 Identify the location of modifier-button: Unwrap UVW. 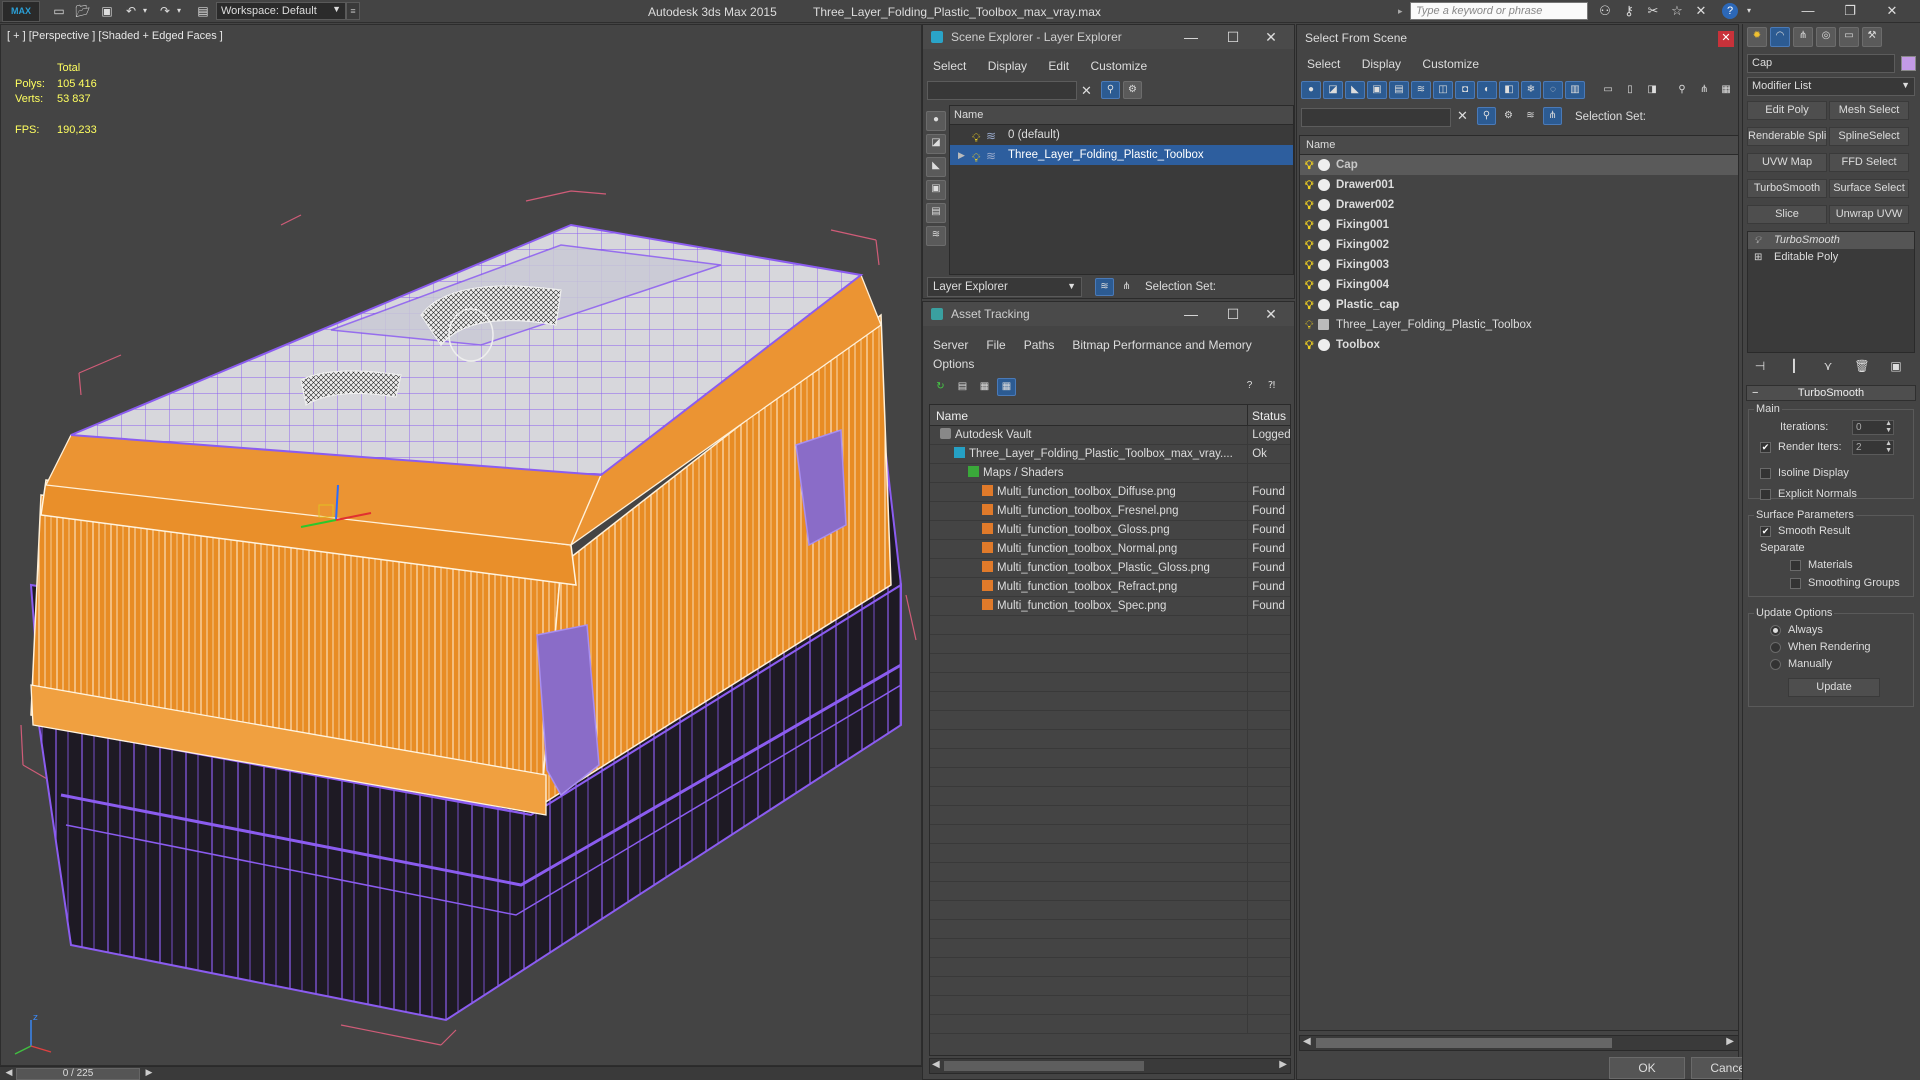
(1869, 214).